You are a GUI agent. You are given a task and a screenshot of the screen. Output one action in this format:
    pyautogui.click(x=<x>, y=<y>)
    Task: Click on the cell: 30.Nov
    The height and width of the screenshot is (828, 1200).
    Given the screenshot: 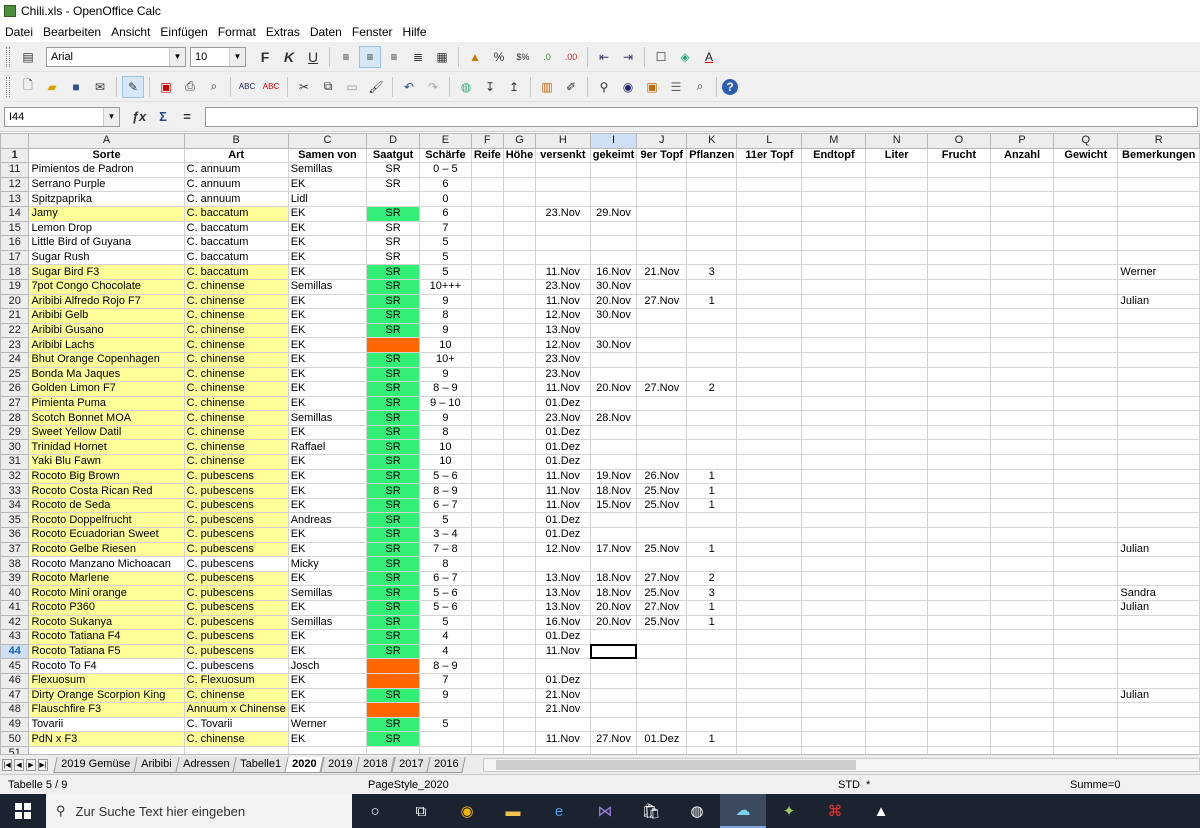 What is the action you would take?
    pyautogui.click(x=613, y=345)
    